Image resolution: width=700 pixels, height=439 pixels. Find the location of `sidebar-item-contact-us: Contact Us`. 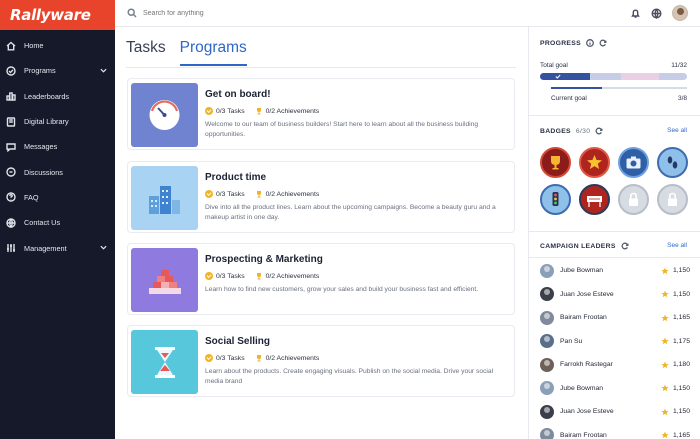

sidebar-item-contact-us: Contact Us is located at coordinates (57, 222).